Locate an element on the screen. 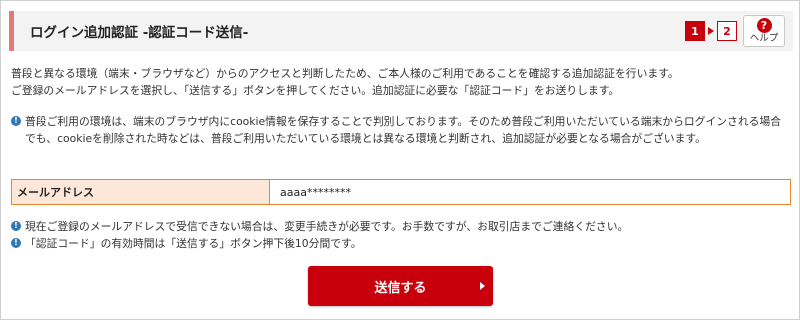 The height and width of the screenshot is (320, 800). email-label: メールアドレス is located at coordinates (141, 192).